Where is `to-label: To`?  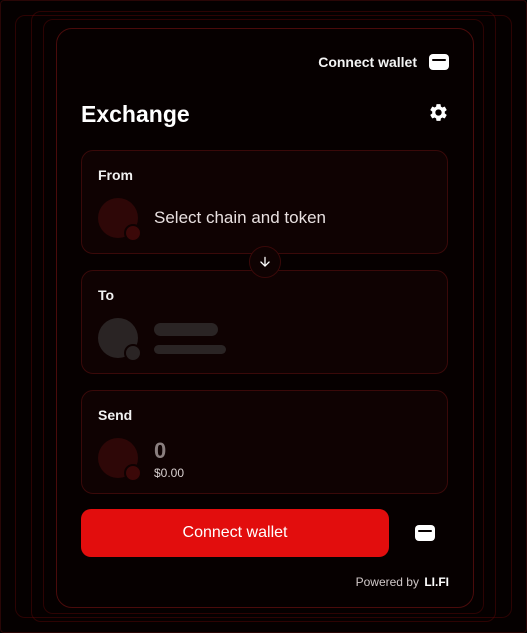
to-label: To is located at coordinates (106, 295).